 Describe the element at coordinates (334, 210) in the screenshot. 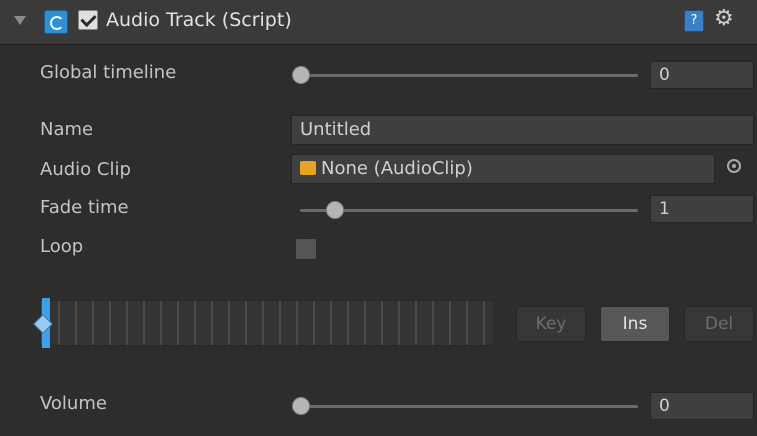

I see `fade-time-slider-thumb` at that location.